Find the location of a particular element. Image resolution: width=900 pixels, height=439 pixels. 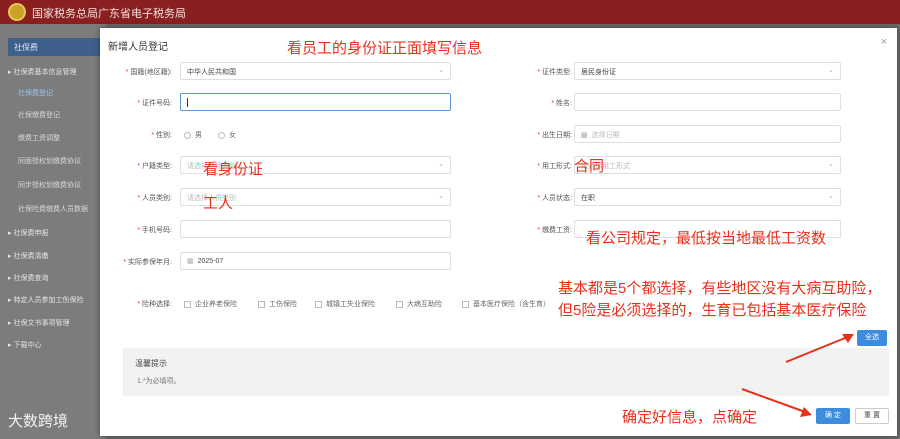

tax-bureau-logo is located at coordinates (17, 12).